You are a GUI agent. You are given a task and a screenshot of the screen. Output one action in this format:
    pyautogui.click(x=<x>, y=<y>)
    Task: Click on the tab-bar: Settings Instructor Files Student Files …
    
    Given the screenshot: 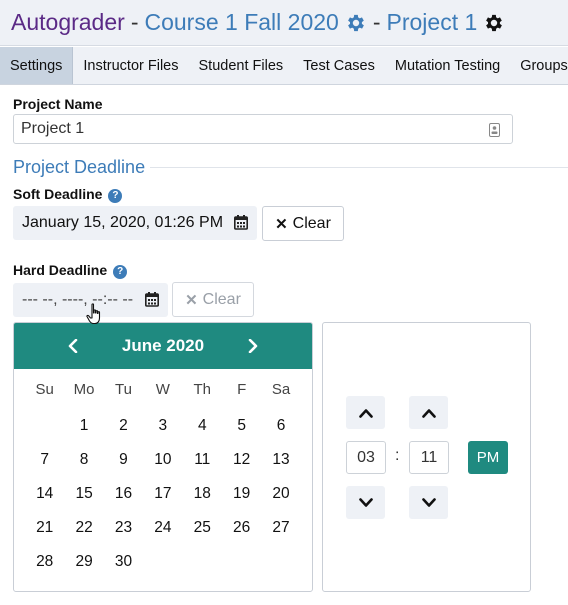 What is the action you would take?
    pyautogui.click(x=284, y=66)
    